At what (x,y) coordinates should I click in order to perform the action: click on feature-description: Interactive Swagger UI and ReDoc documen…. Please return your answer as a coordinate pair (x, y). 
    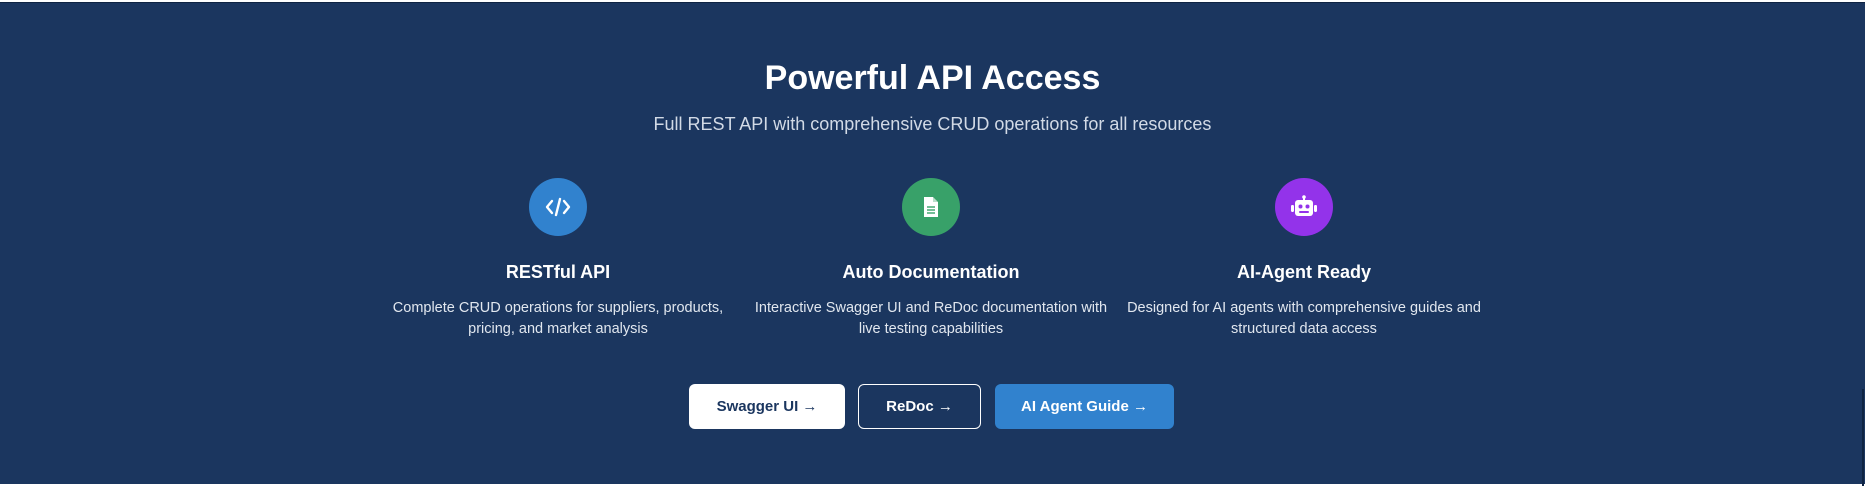
    Looking at the image, I should click on (931, 318).